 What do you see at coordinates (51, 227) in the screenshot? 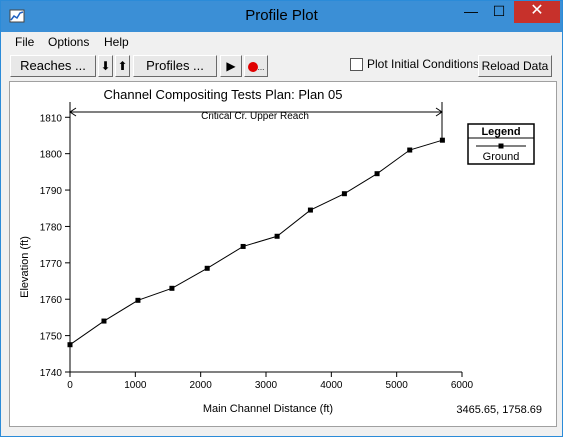
I see `y-tick-label: 1780` at bounding box center [51, 227].